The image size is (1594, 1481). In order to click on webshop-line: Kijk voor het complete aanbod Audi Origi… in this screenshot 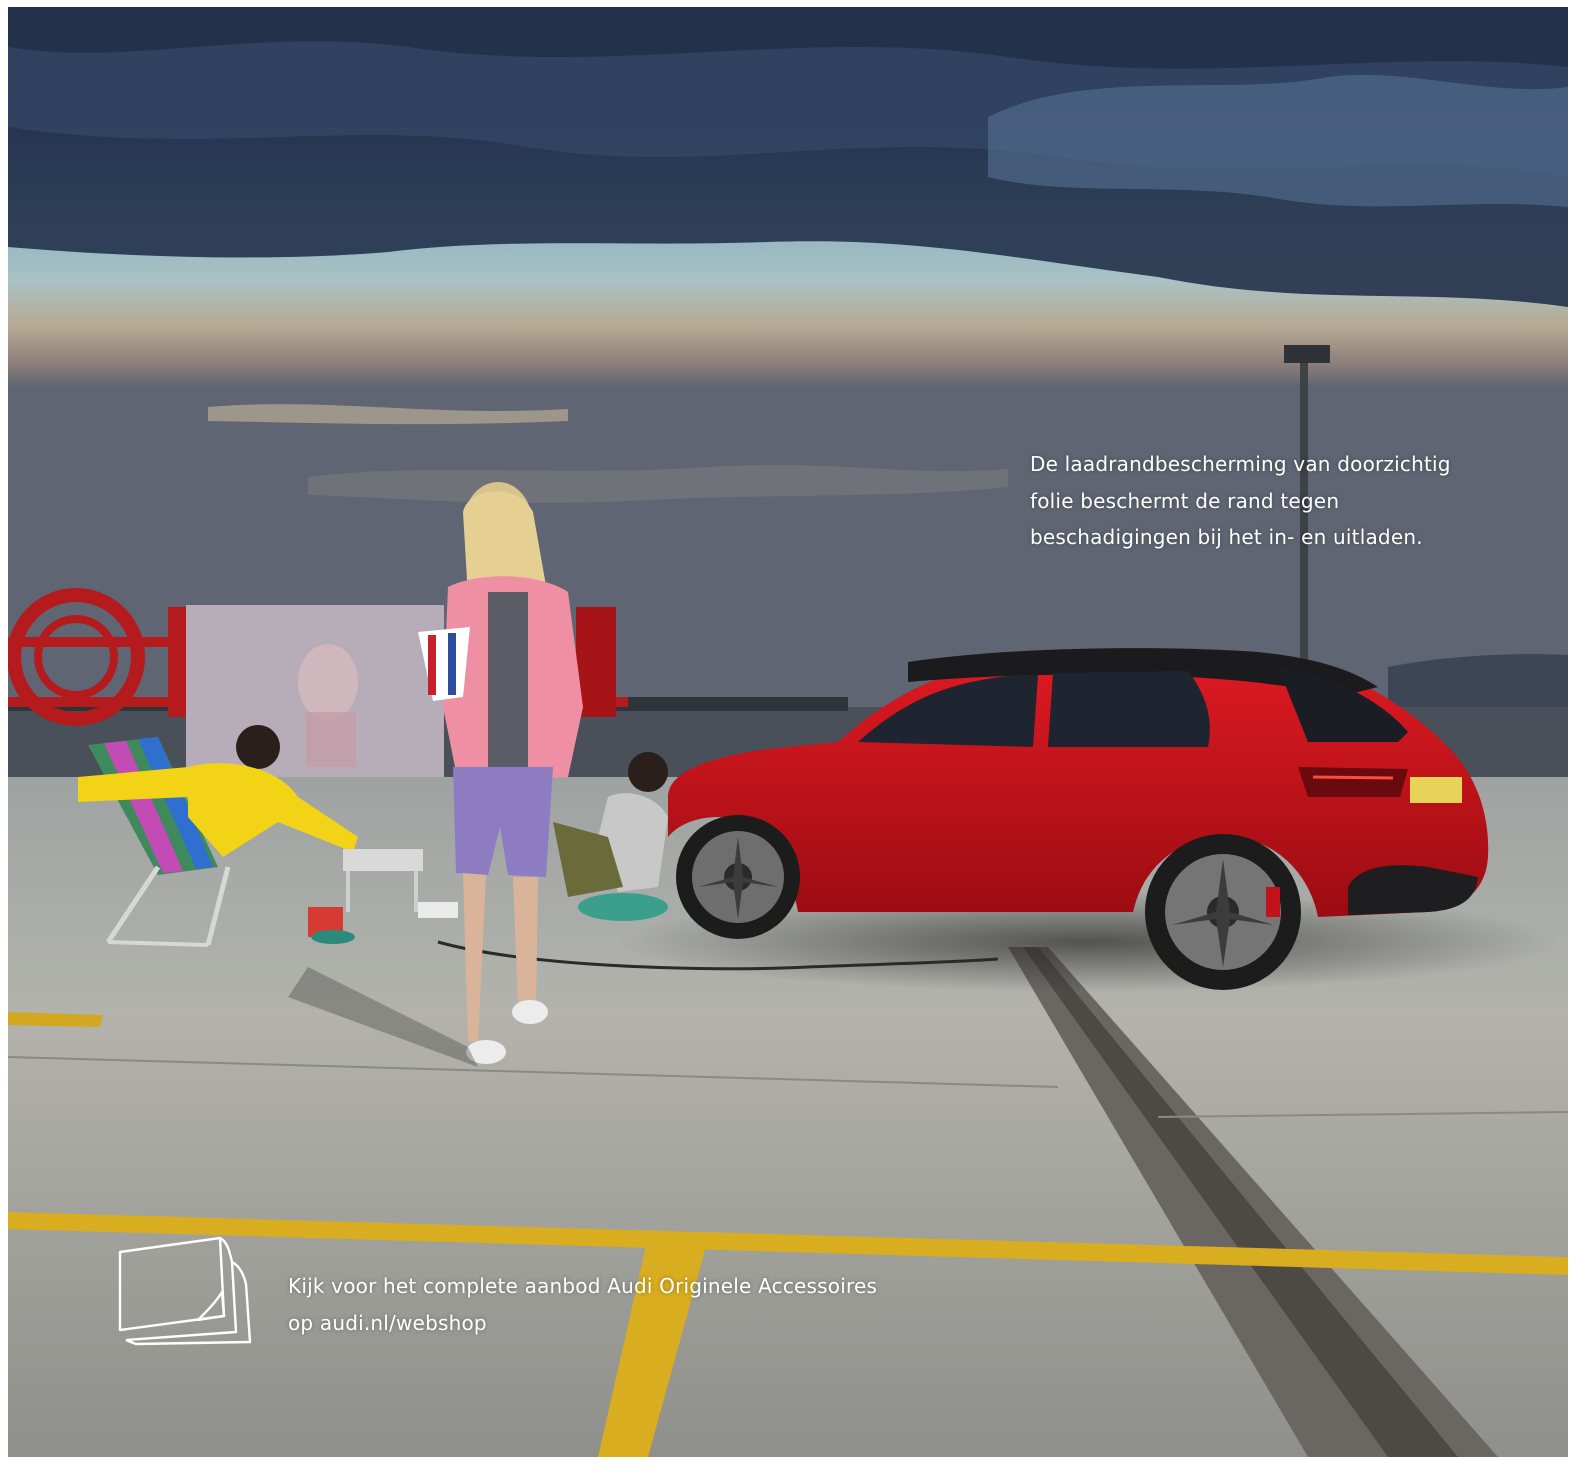, I will do `click(583, 1286)`.